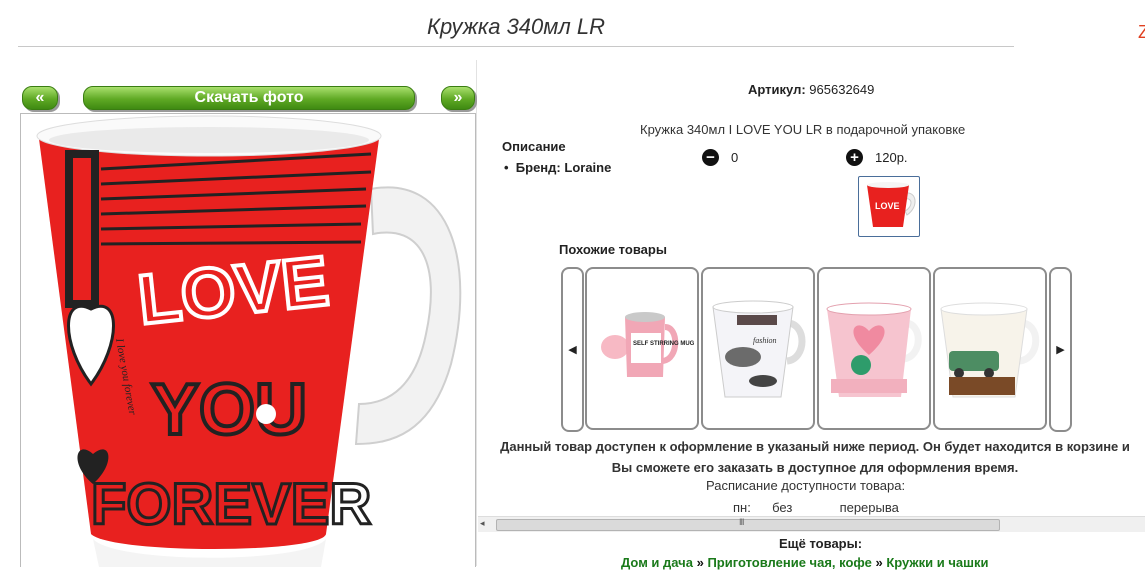 Image resolution: width=1145 pixels, height=570 pixels. Describe the element at coordinates (842, 89) in the screenshot. I see `sku-value: 965632649` at that location.